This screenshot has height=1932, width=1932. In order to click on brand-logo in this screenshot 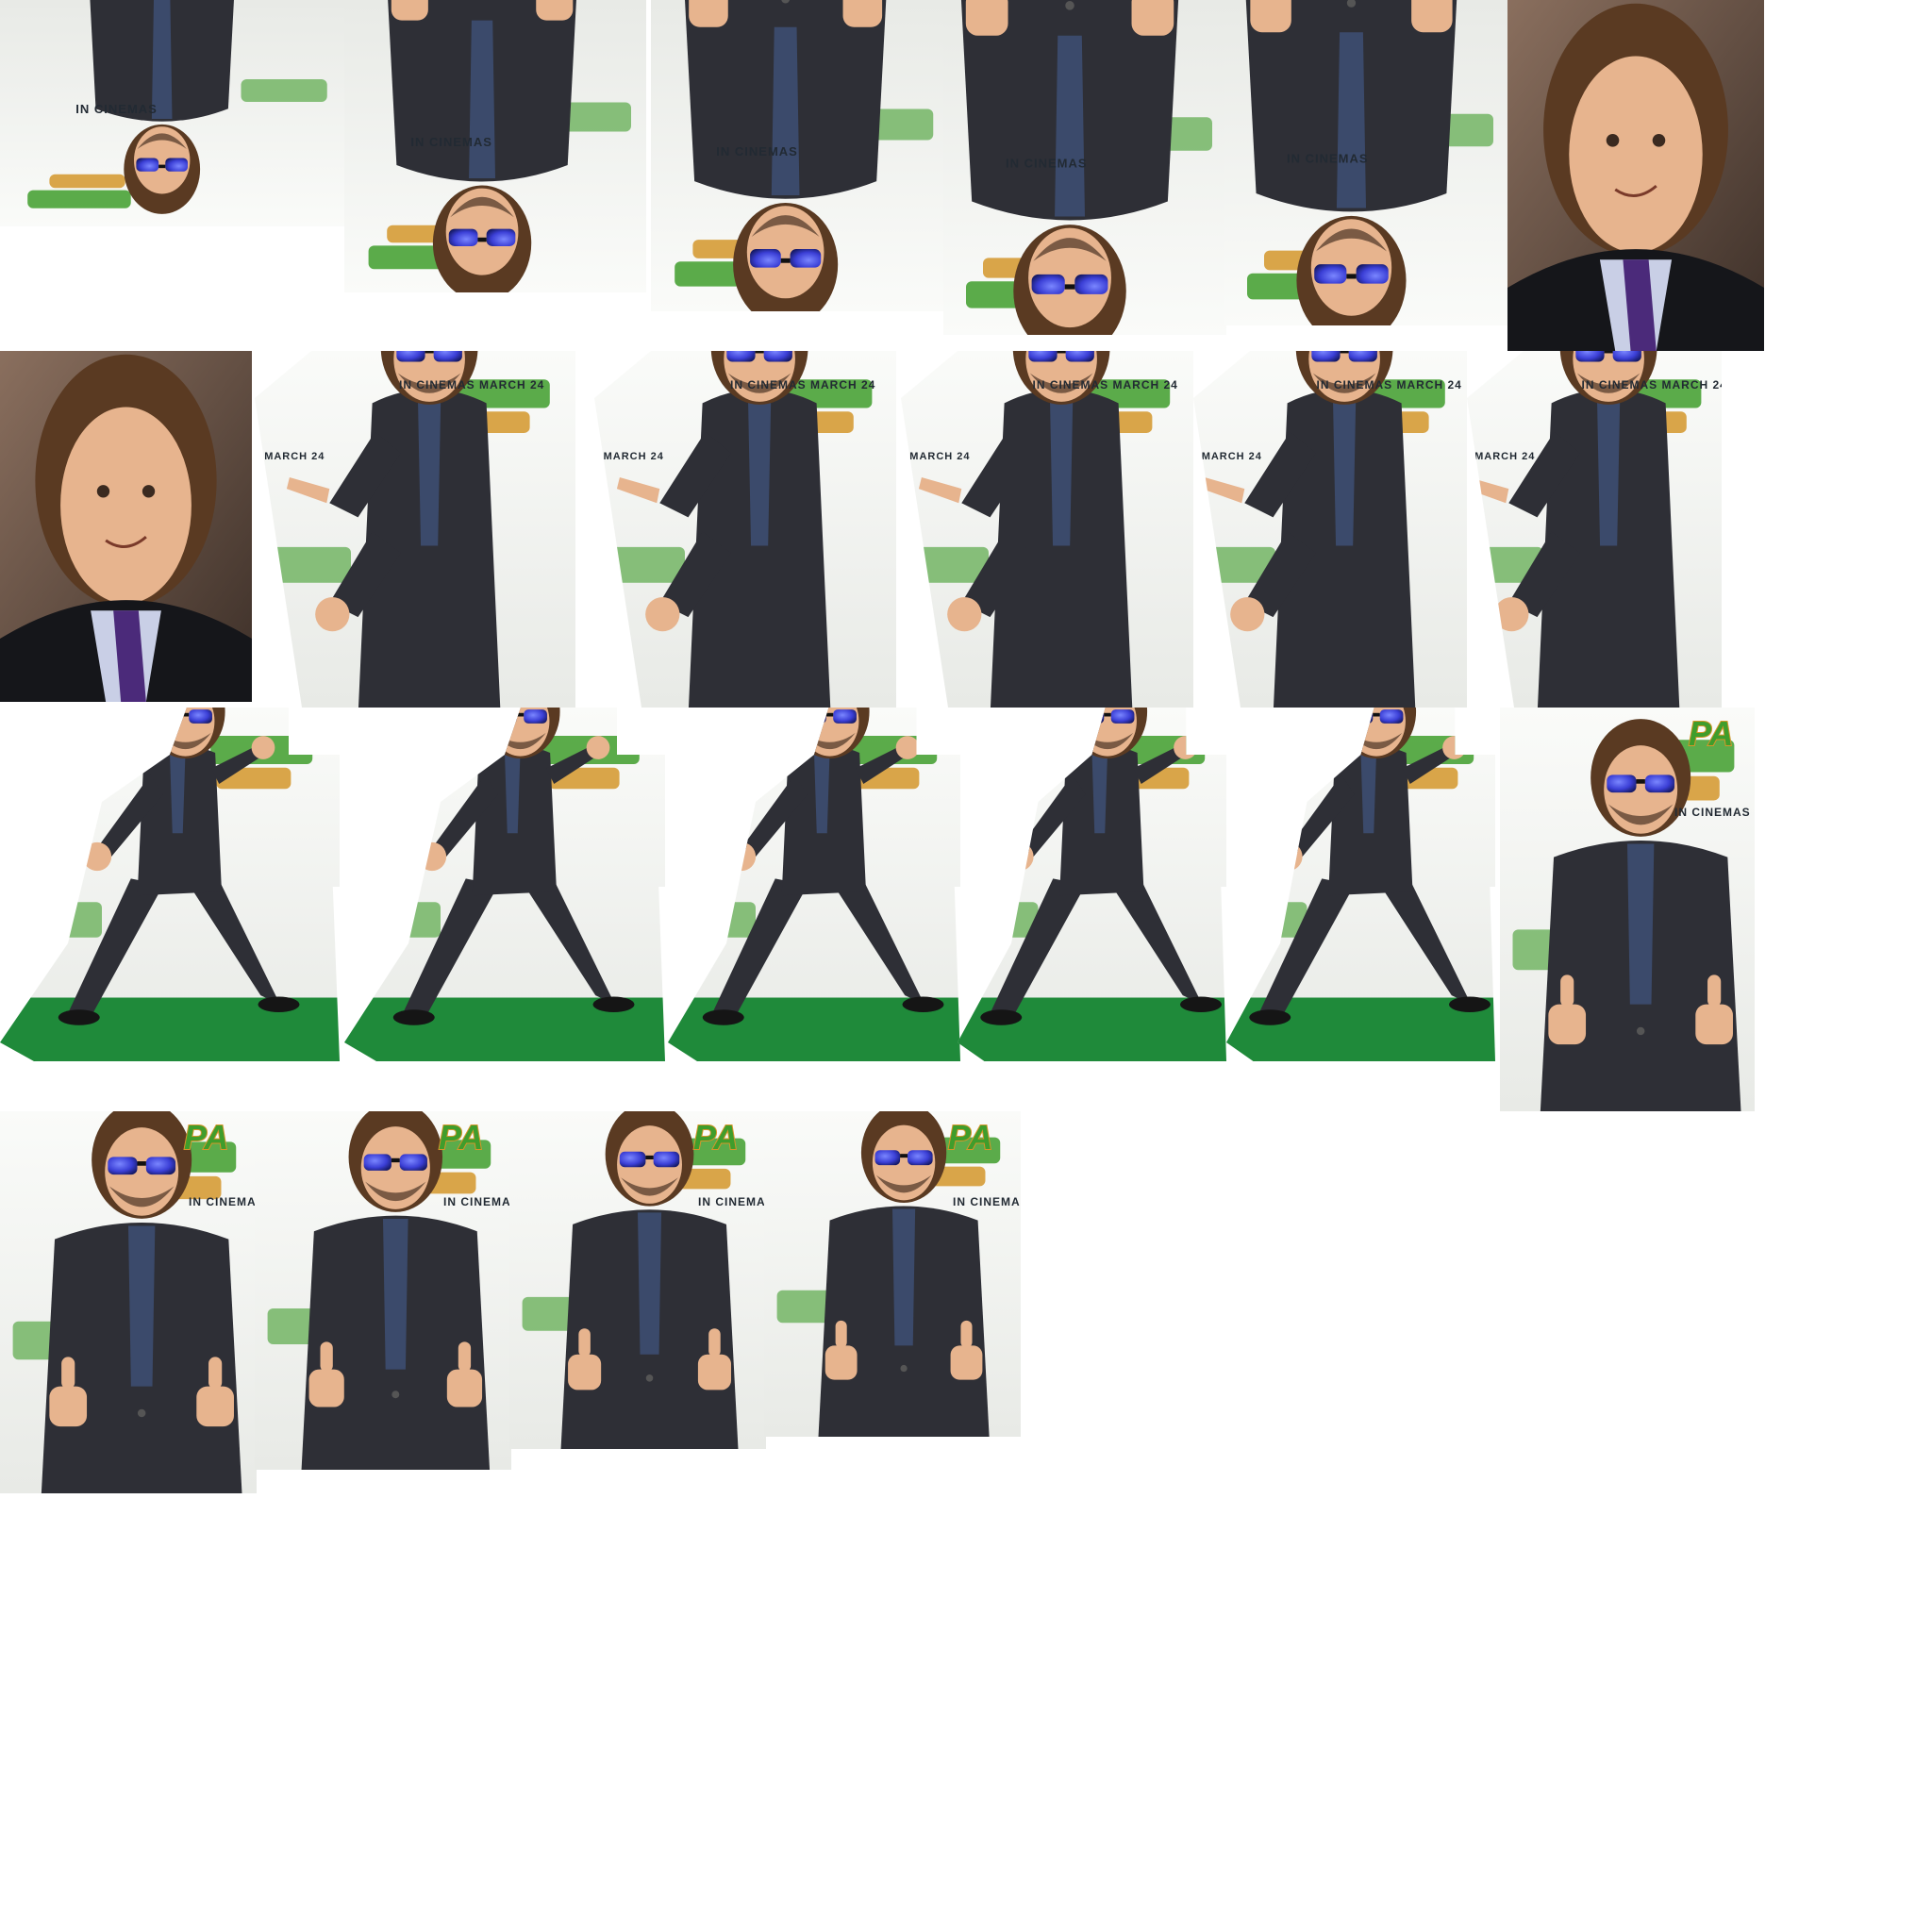, I will do `click(79, 199)`.